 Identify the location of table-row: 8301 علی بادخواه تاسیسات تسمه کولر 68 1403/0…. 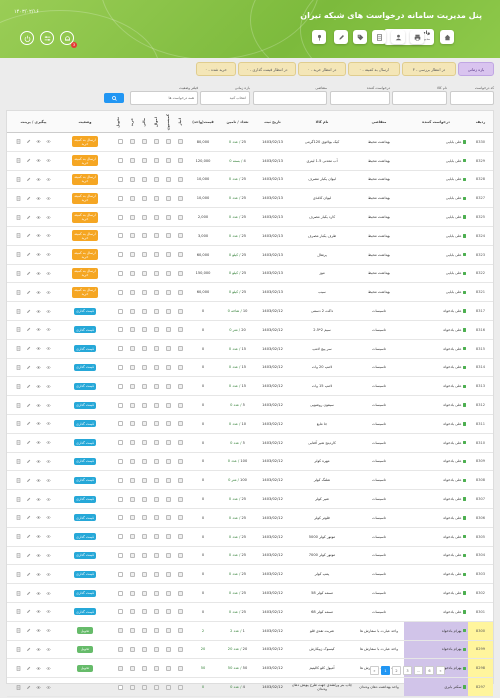
(250, 612).